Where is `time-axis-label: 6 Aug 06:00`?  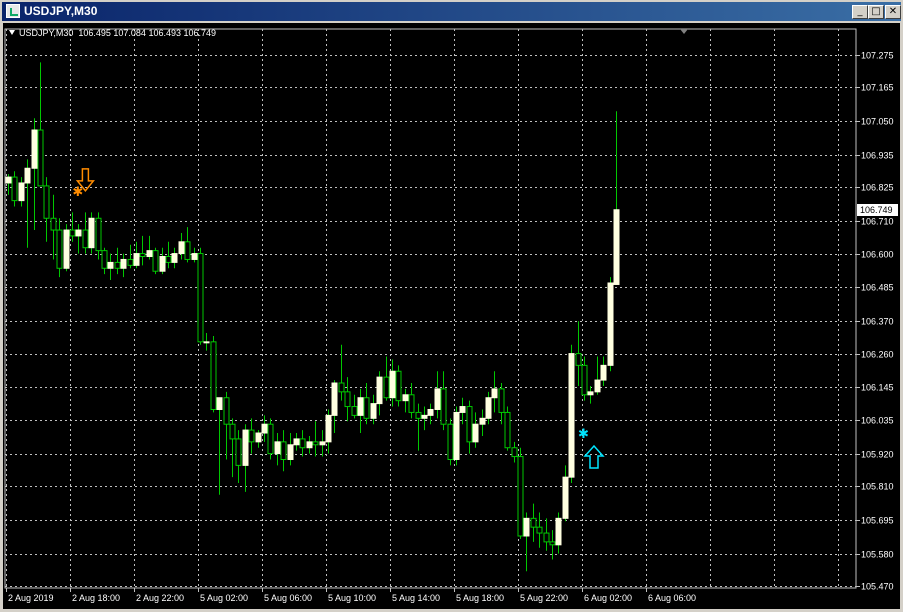 time-axis-label: 6 Aug 06:00 is located at coordinates (672, 598).